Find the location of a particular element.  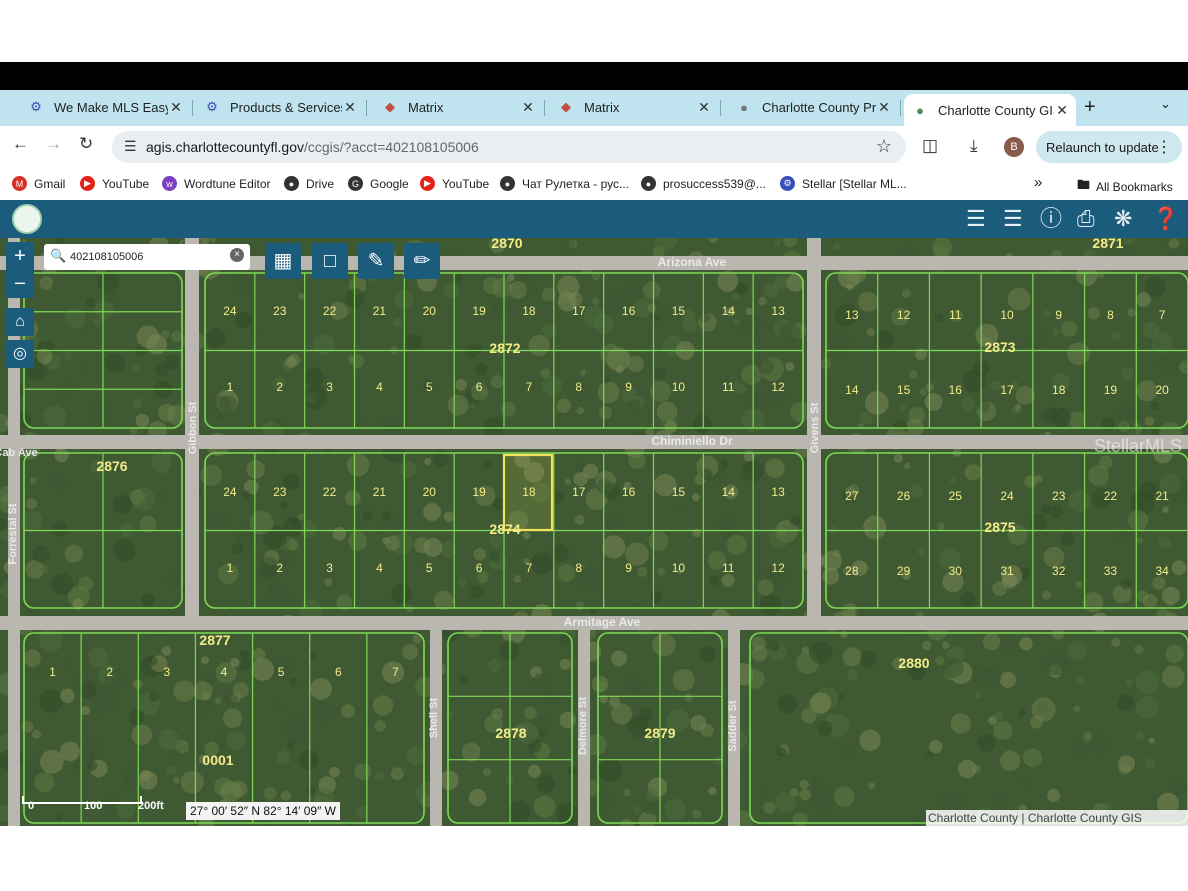

info-icon: ⓘ is located at coordinates (1051, 219).